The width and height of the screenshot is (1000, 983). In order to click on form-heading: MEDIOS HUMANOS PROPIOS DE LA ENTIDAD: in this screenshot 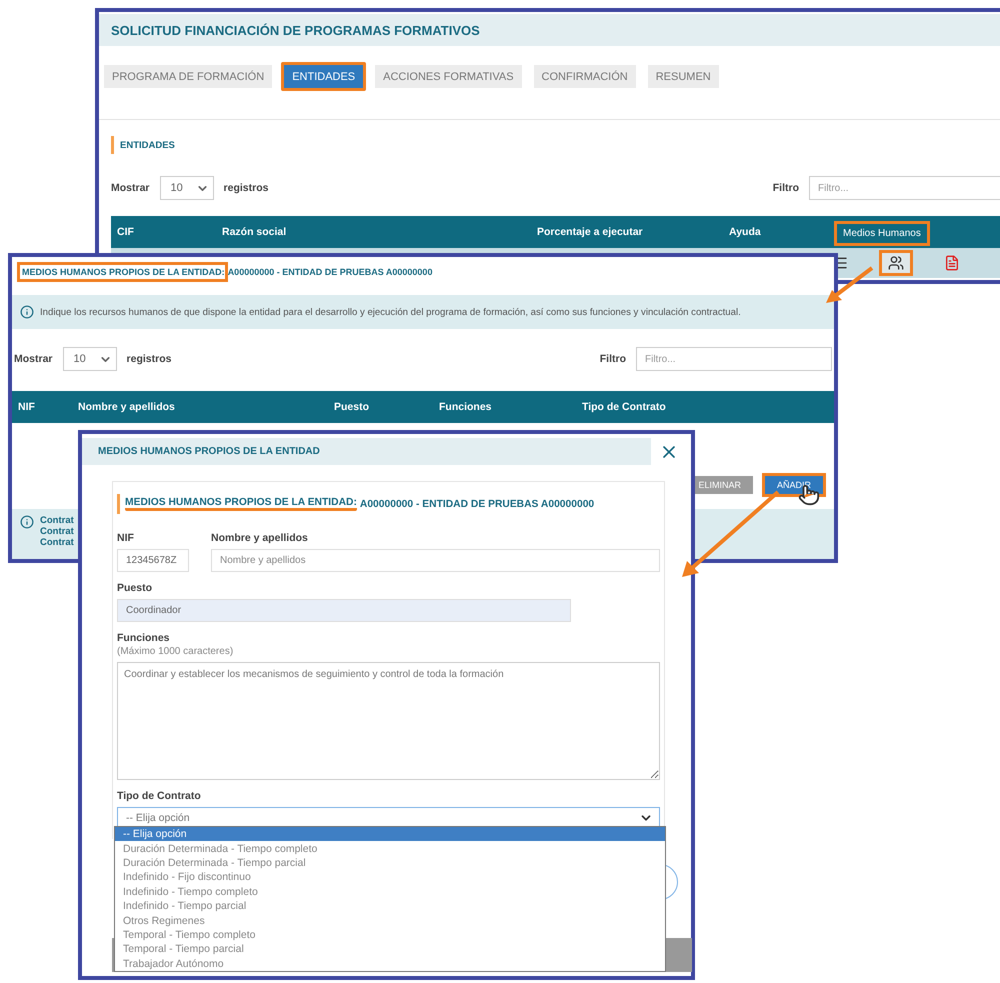, I will do `click(241, 504)`.